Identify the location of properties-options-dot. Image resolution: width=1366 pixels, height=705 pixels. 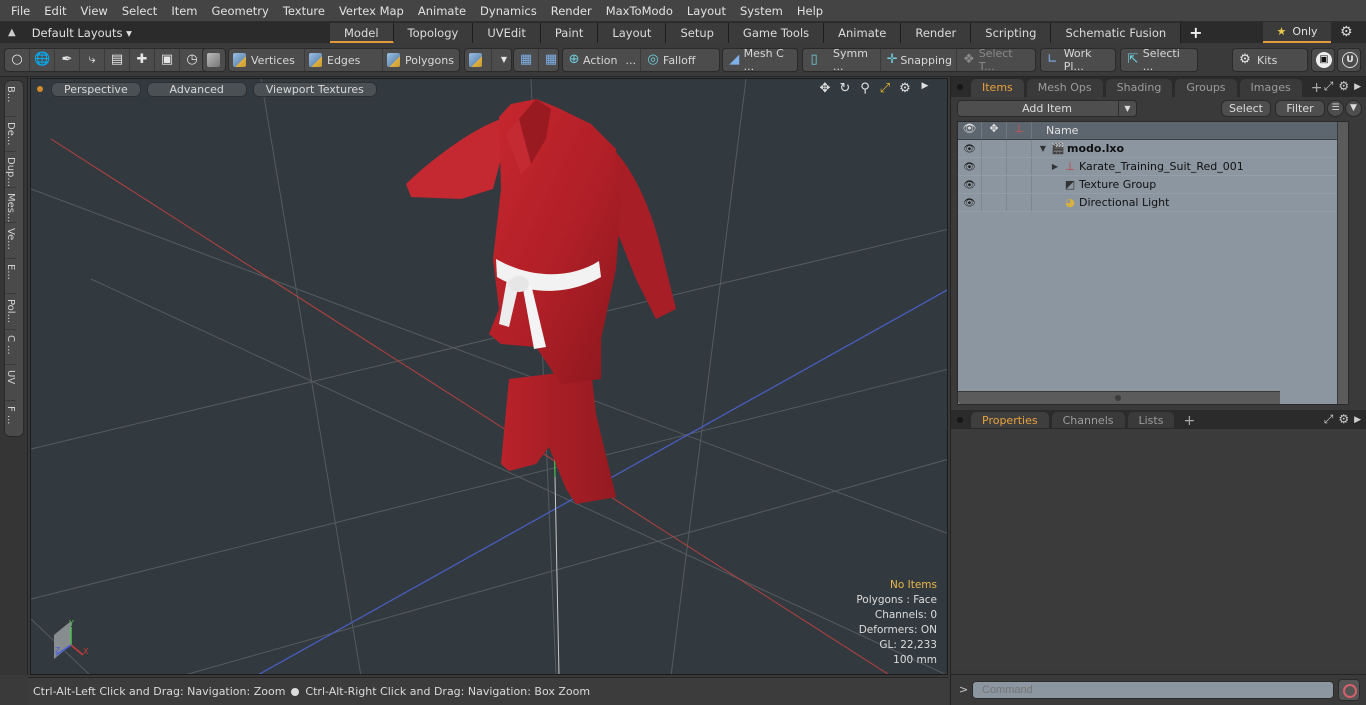
(960, 420).